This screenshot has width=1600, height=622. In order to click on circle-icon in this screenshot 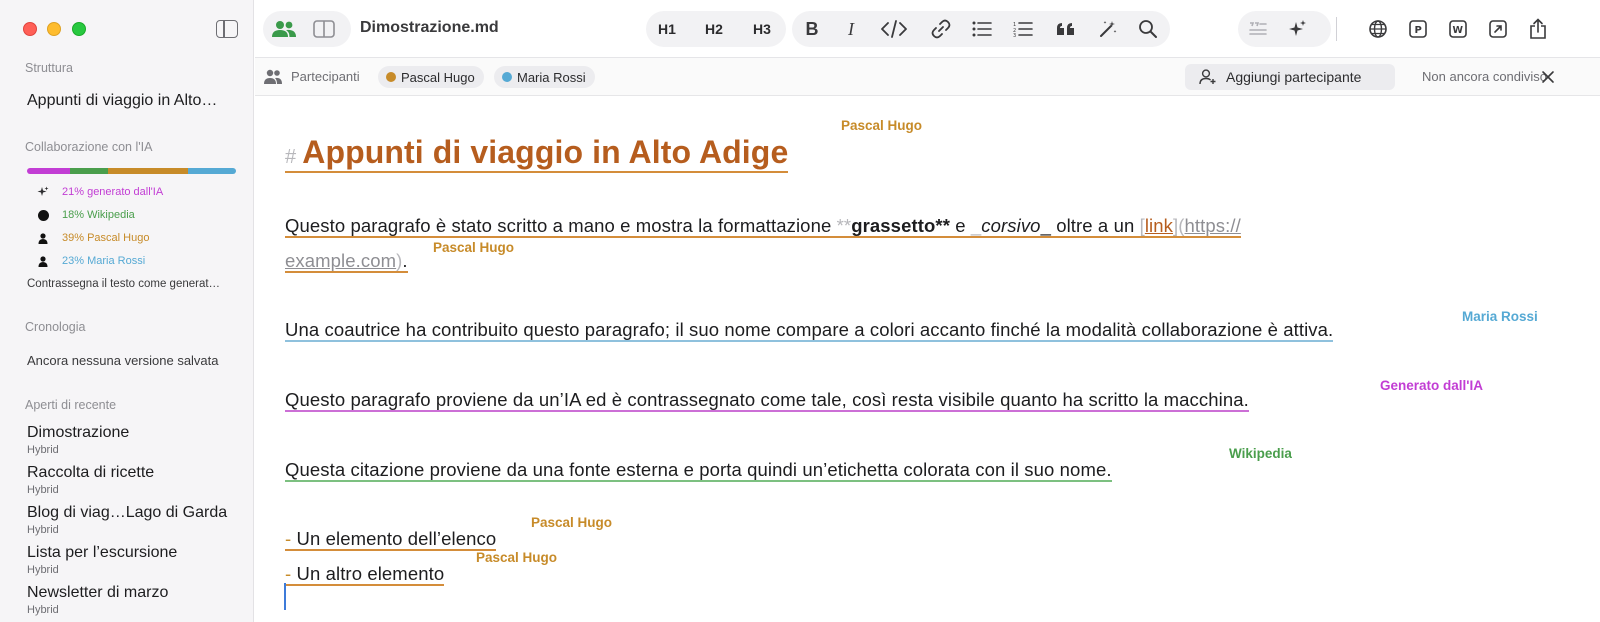, I will do `click(43, 215)`.